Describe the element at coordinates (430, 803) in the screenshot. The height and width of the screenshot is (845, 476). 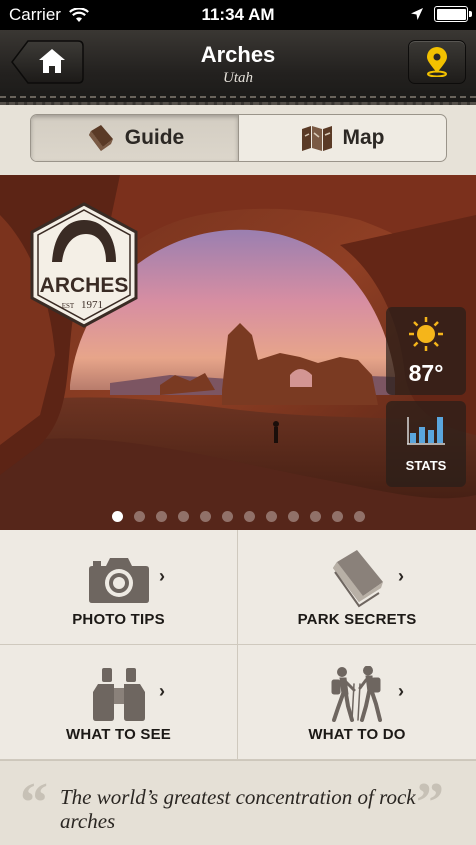
I see `close-quote-icon: ”` at that location.